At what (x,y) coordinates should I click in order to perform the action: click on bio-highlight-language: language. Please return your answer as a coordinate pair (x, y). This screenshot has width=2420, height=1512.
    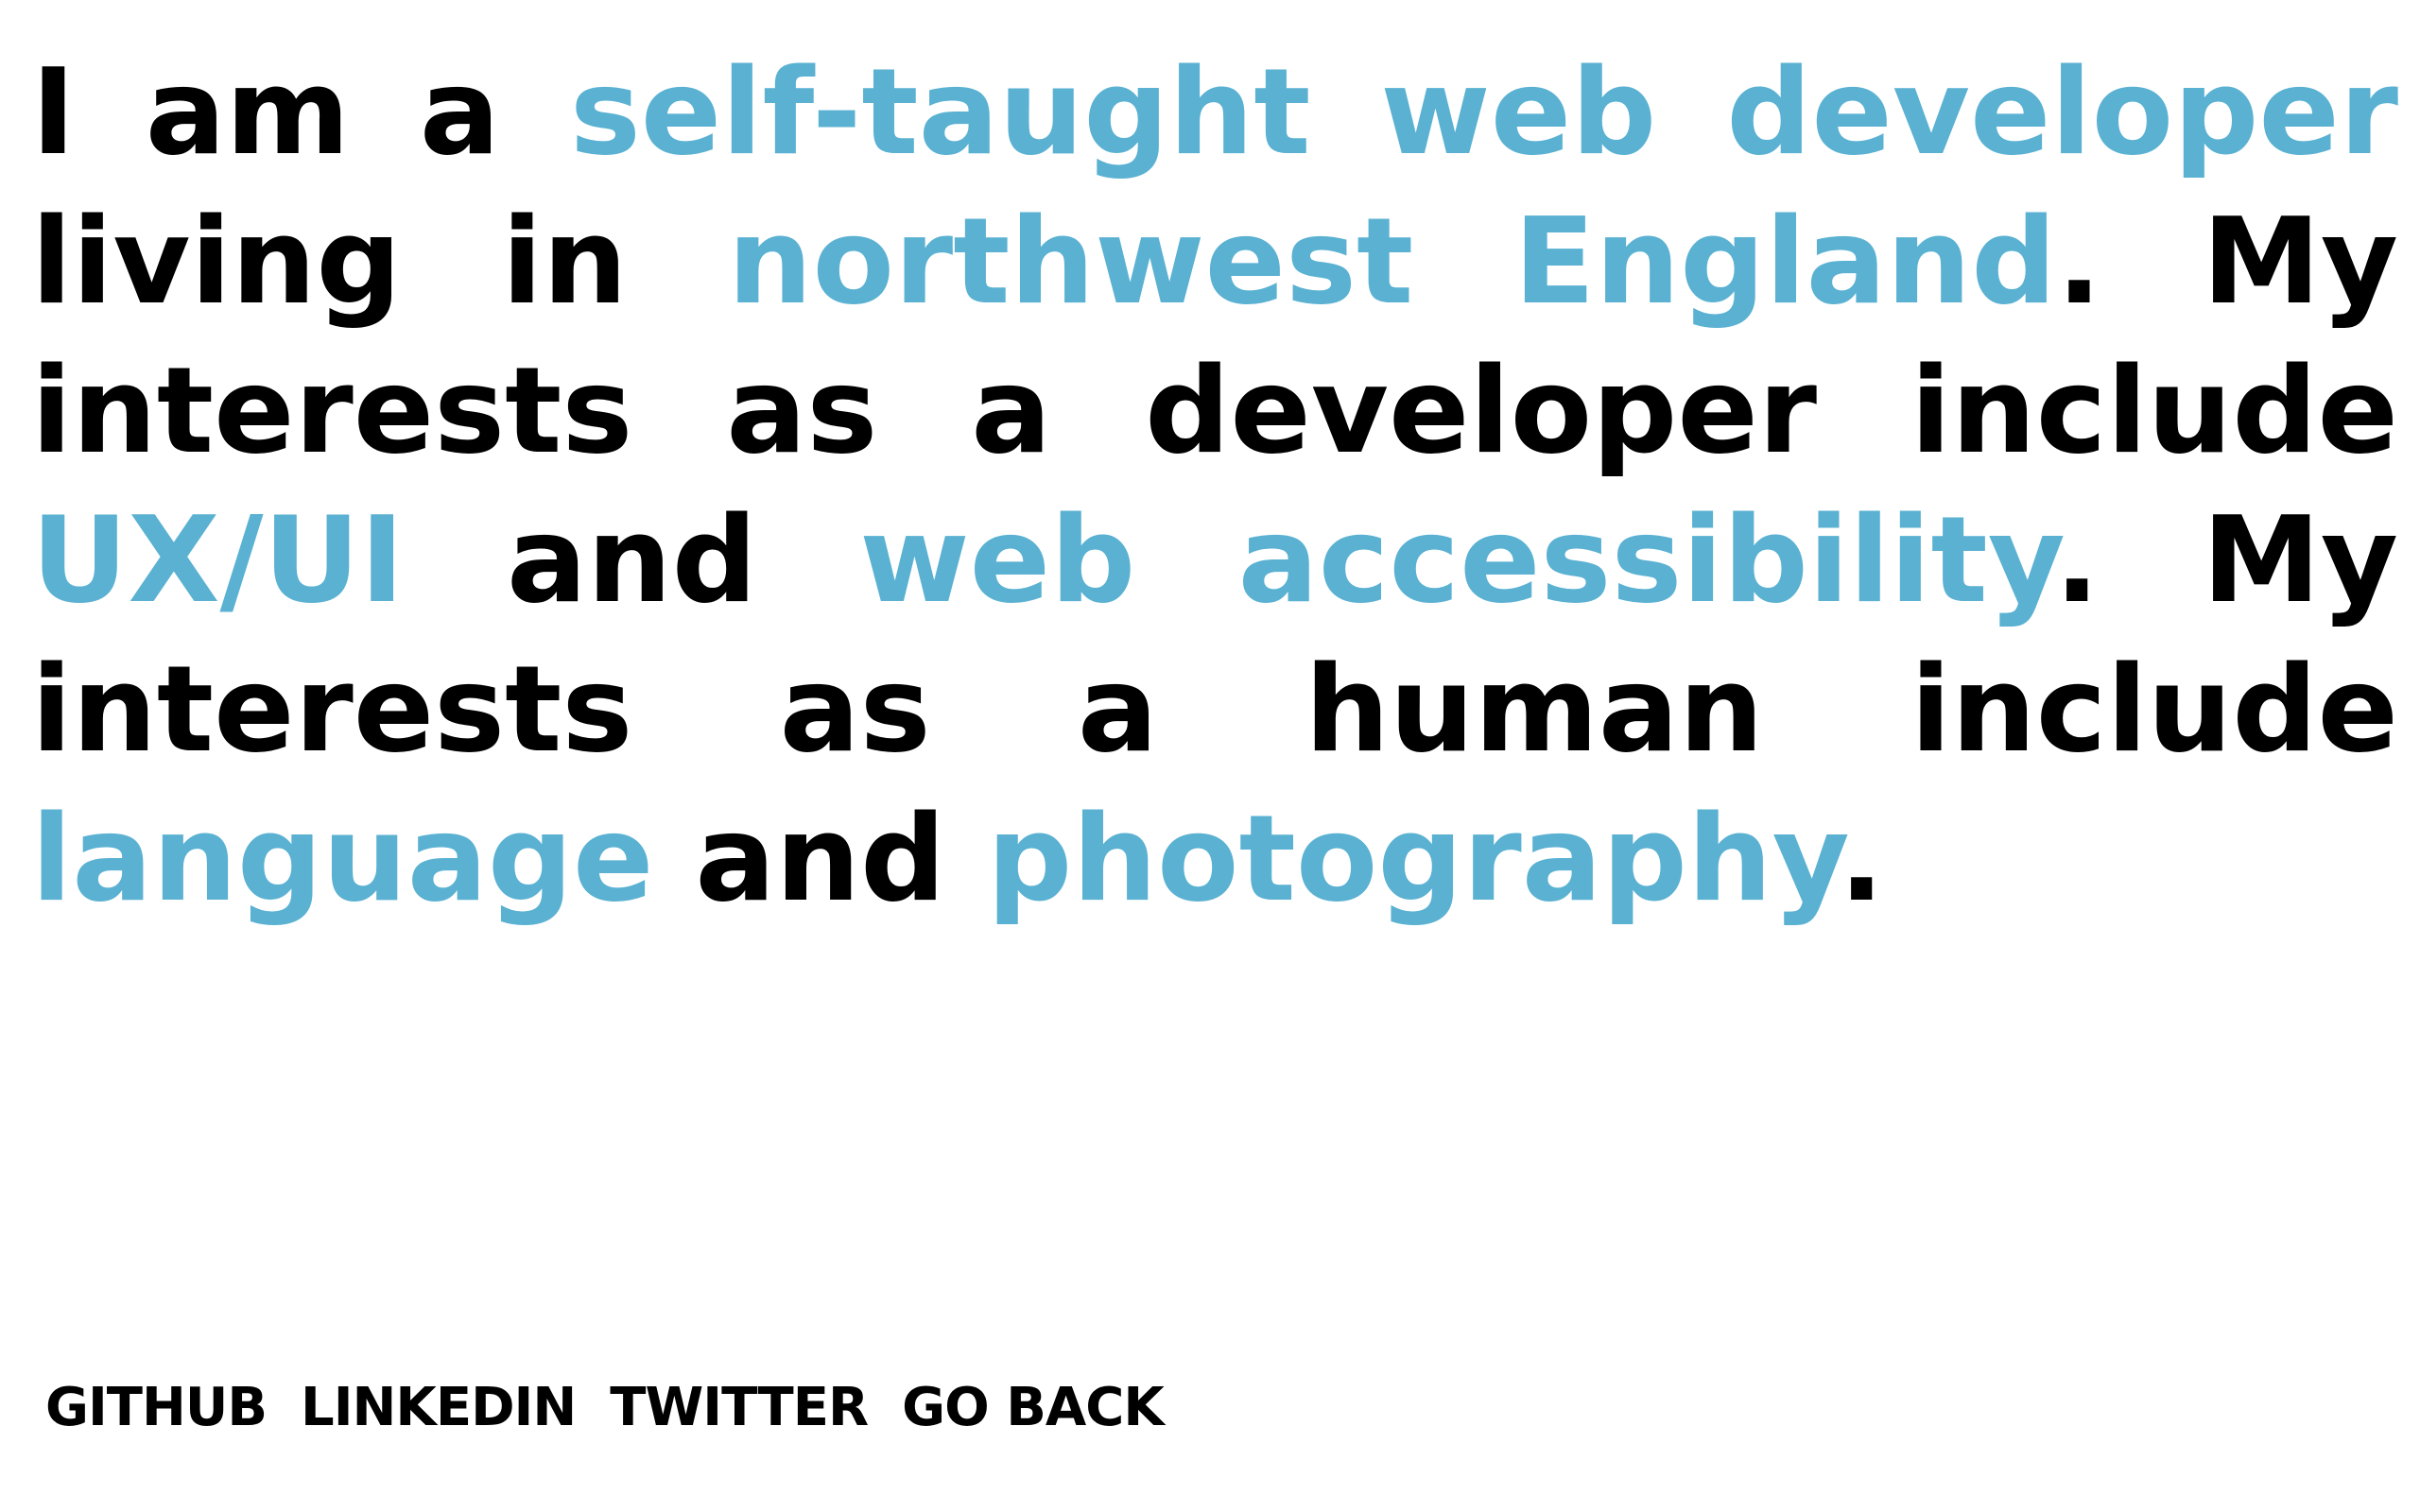
    Looking at the image, I should click on (342, 858).